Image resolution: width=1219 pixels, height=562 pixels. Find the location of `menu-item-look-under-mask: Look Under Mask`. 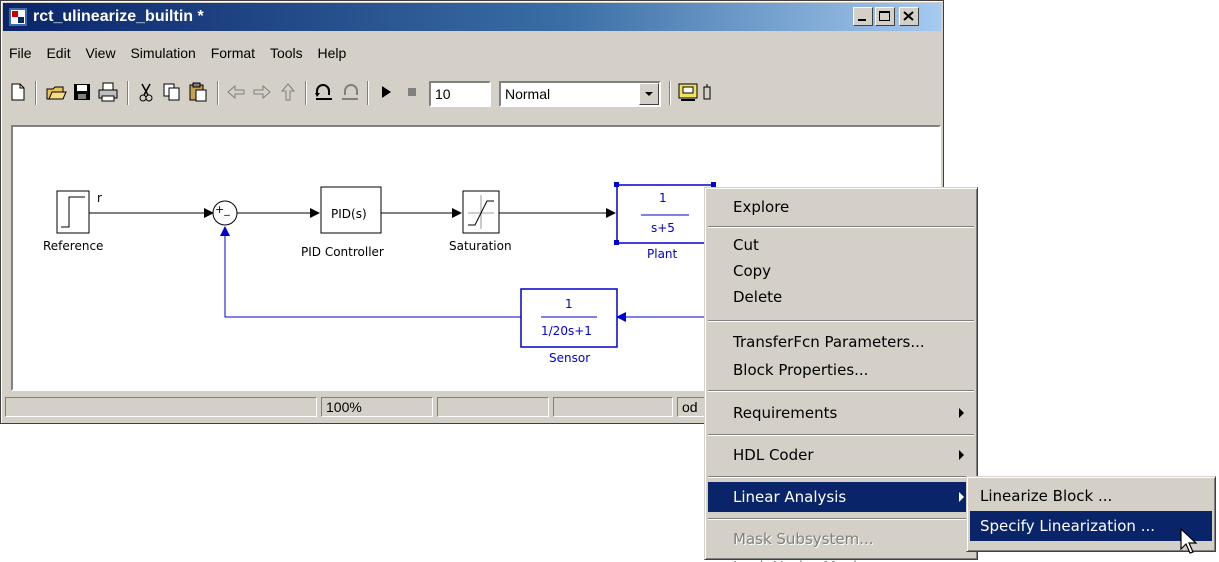

menu-item-look-under-mask: Look Under Mask is located at coordinates (841, 557).